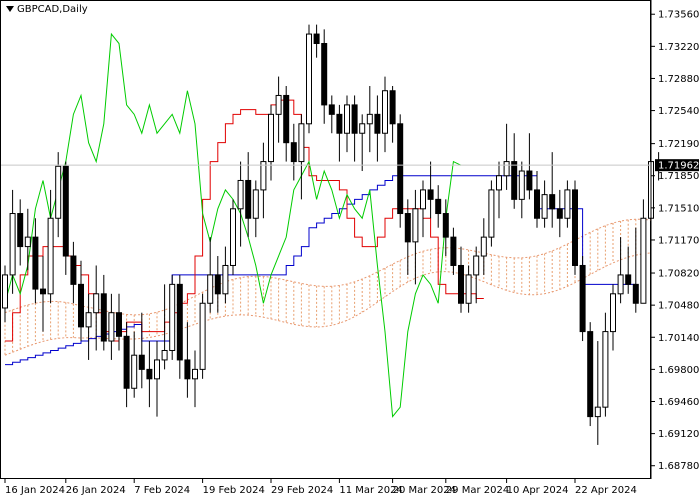 The width and height of the screenshot is (700, 504). Describe the element at coordinates (678, 306) in the screenshot. I see `y-tick-label: 1.70480` at that location.